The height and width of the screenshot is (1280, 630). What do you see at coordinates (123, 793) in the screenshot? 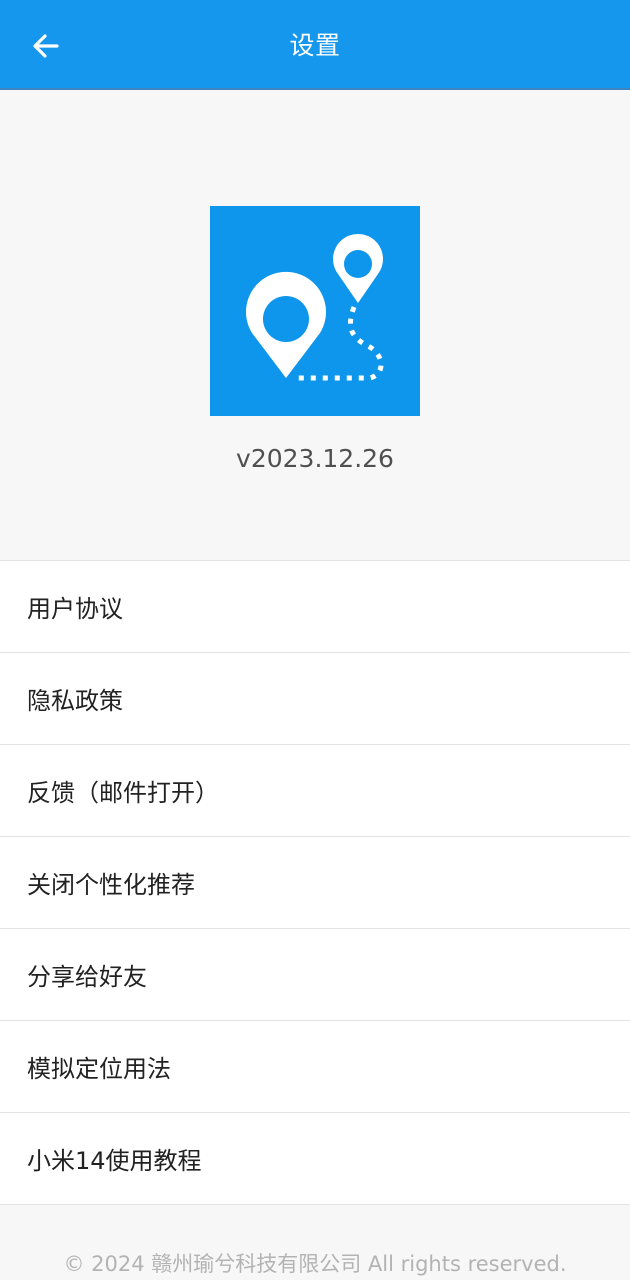
I see `menu-item-label: 反馈（邮件打开）` at bounding box center [123, 793].